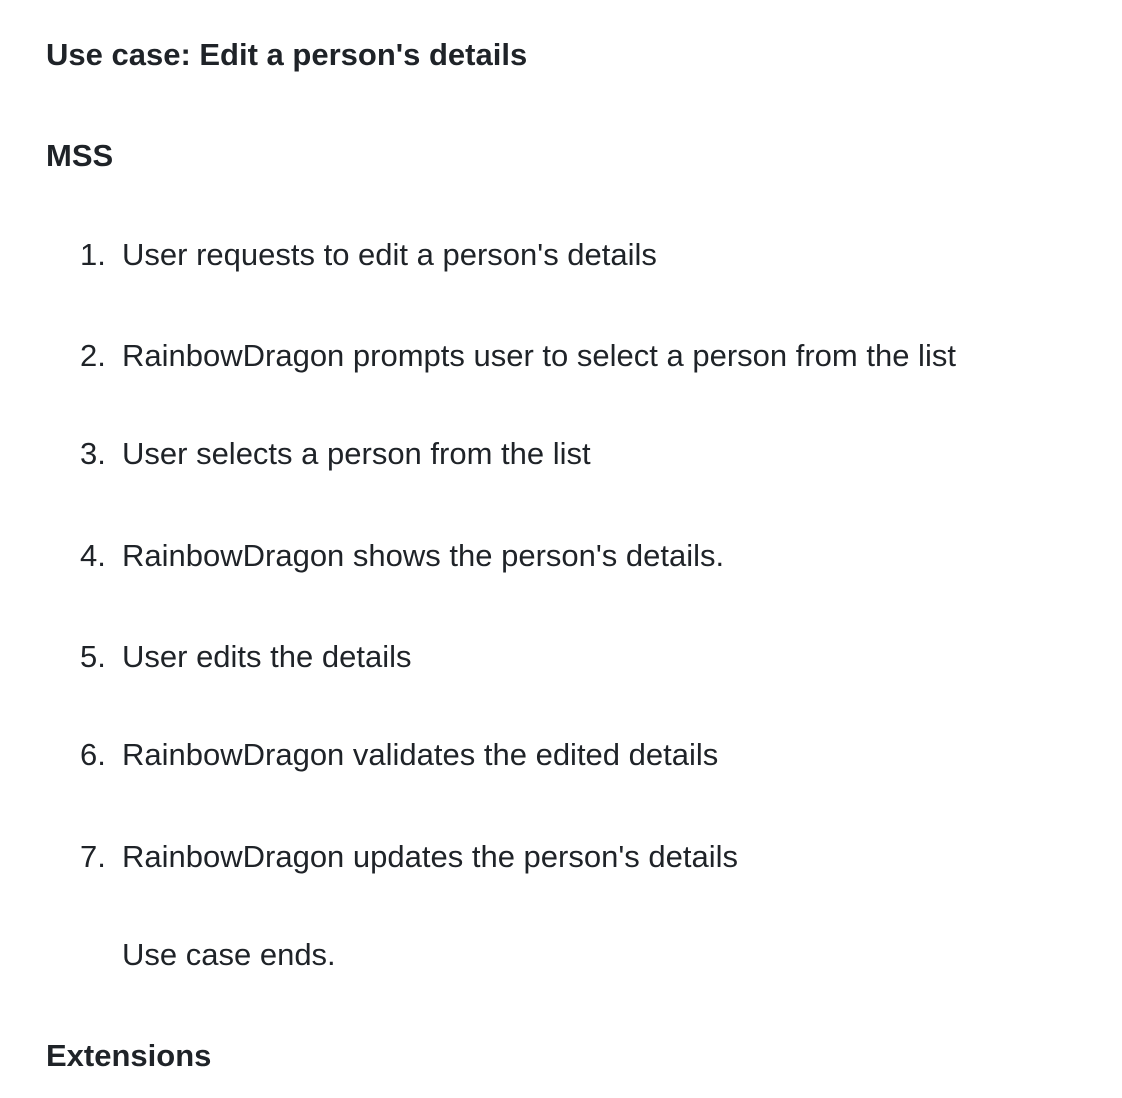 This screenshot has height=1098, width=1122. Describe the element at coordinates (93, 555) in the screenshot. I see `step-number: 4.` at that location.